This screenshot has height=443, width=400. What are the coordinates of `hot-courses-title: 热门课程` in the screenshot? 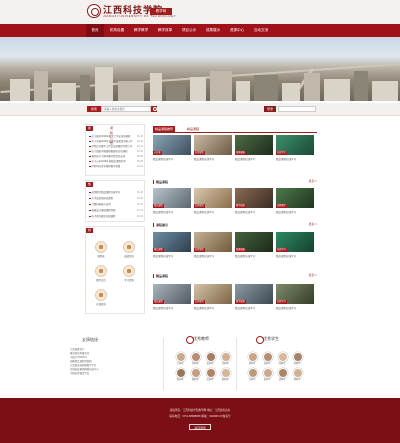 It's located at (90, 191).